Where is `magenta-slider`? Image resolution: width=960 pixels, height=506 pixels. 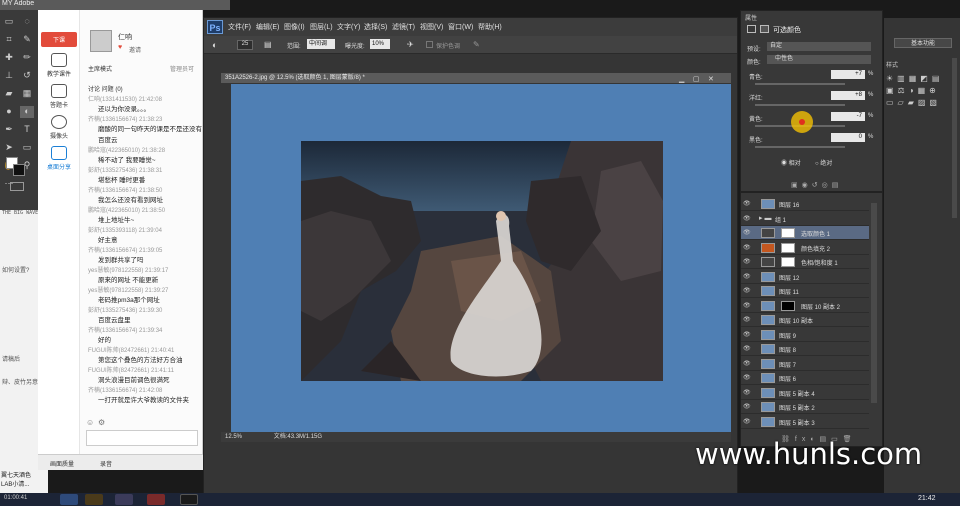 magenta-slider is located at coordinates (800, 105).